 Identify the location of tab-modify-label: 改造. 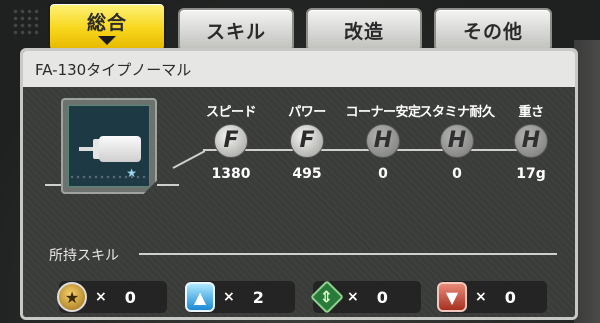
(363, 31).